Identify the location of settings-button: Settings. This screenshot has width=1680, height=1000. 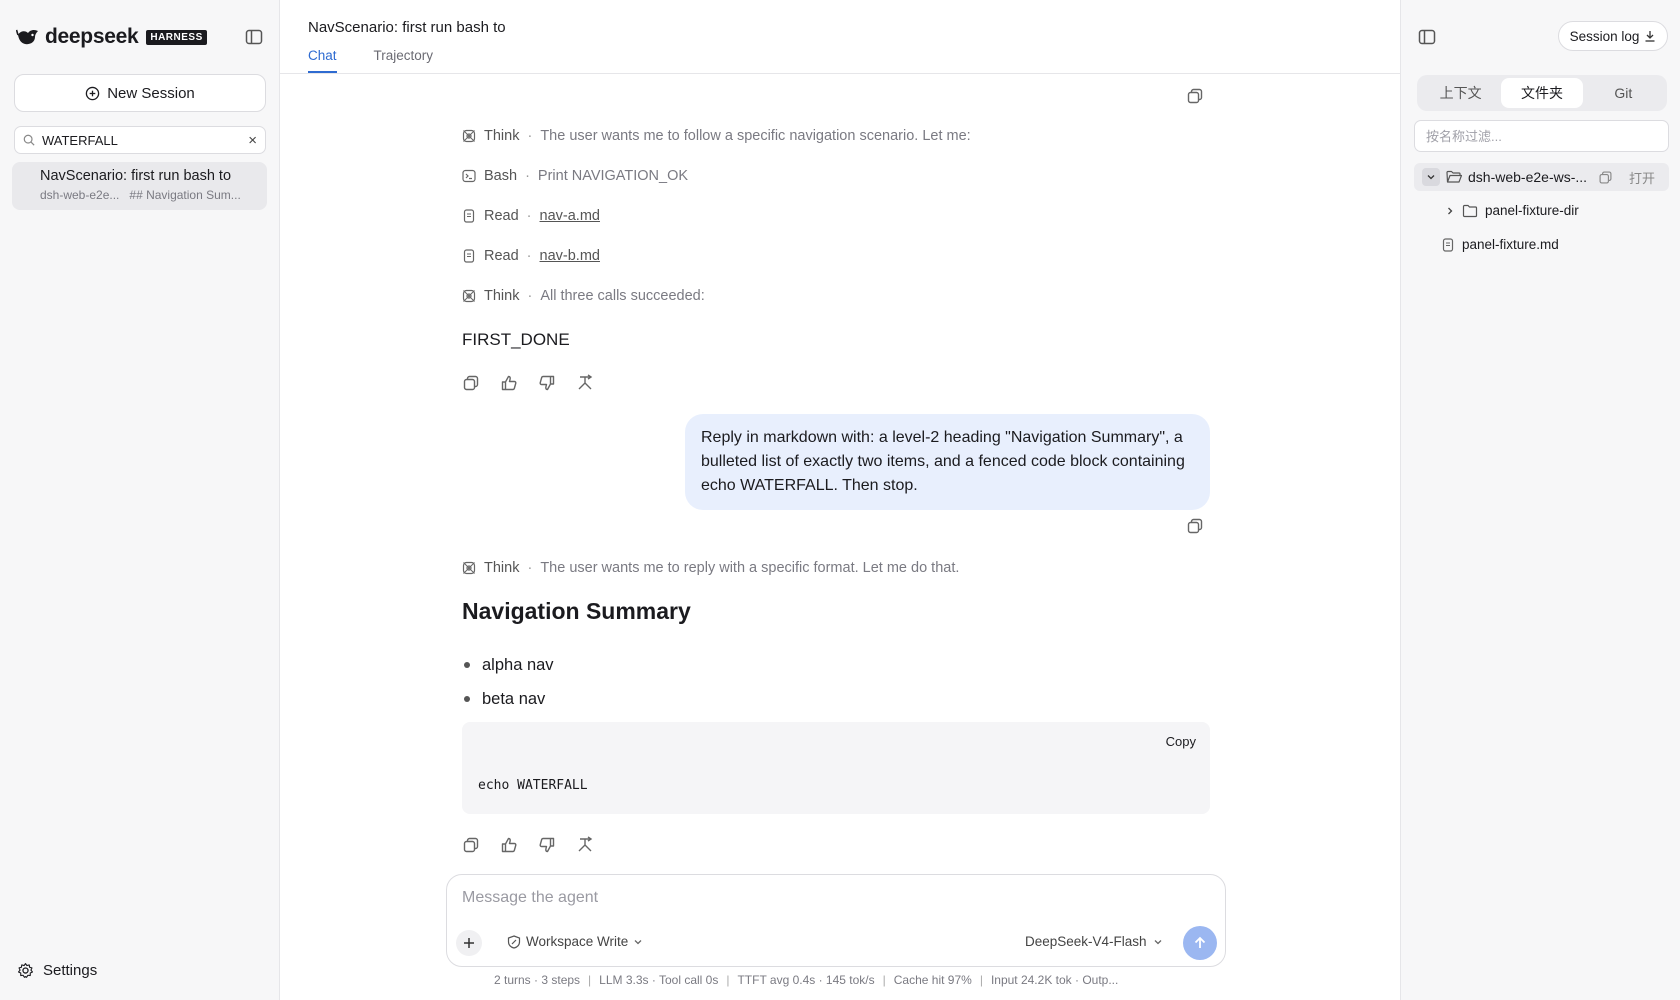
(57, 970).